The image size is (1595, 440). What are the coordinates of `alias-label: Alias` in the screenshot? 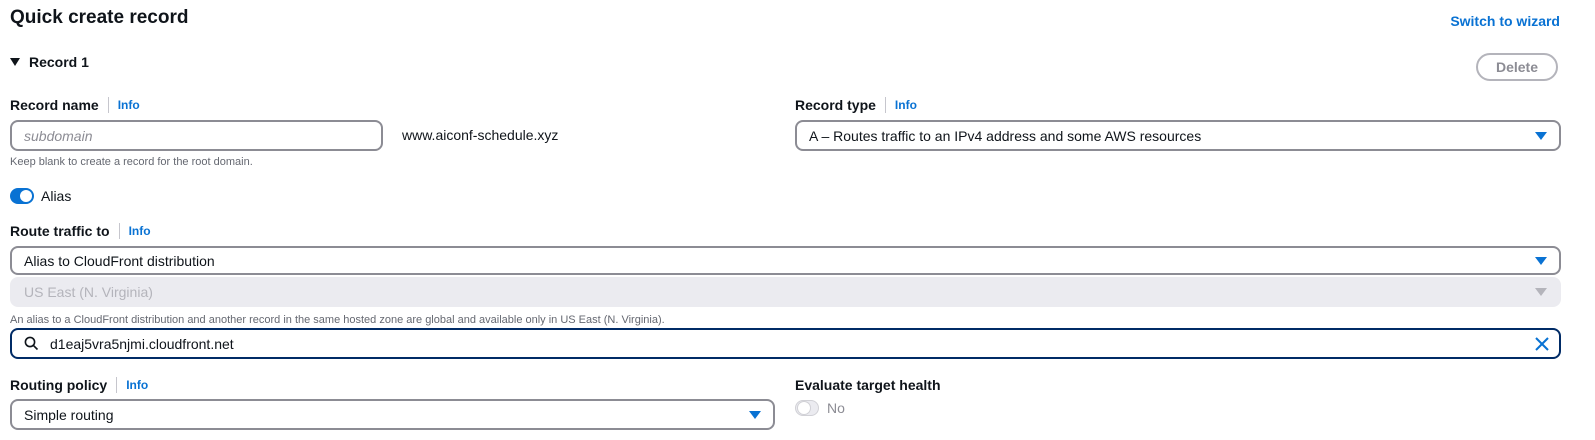 It's located at (56, 196).